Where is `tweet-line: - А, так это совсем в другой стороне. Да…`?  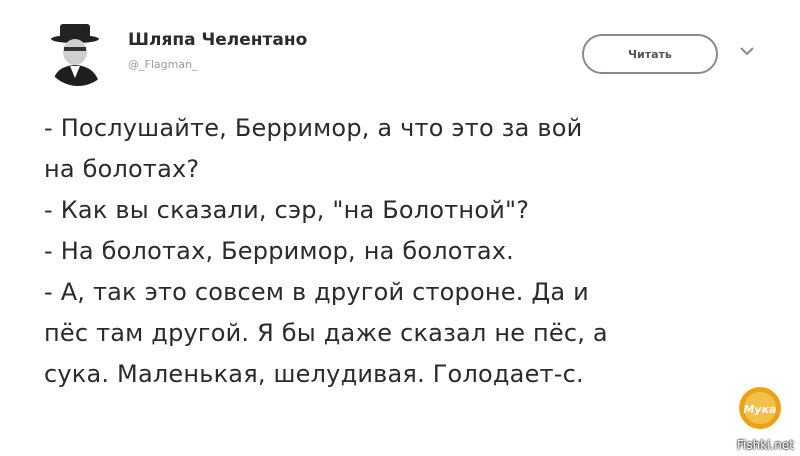
tweet-line: - А, так это совсем в другой стороне. Да… is located at coordinates (316, 292).